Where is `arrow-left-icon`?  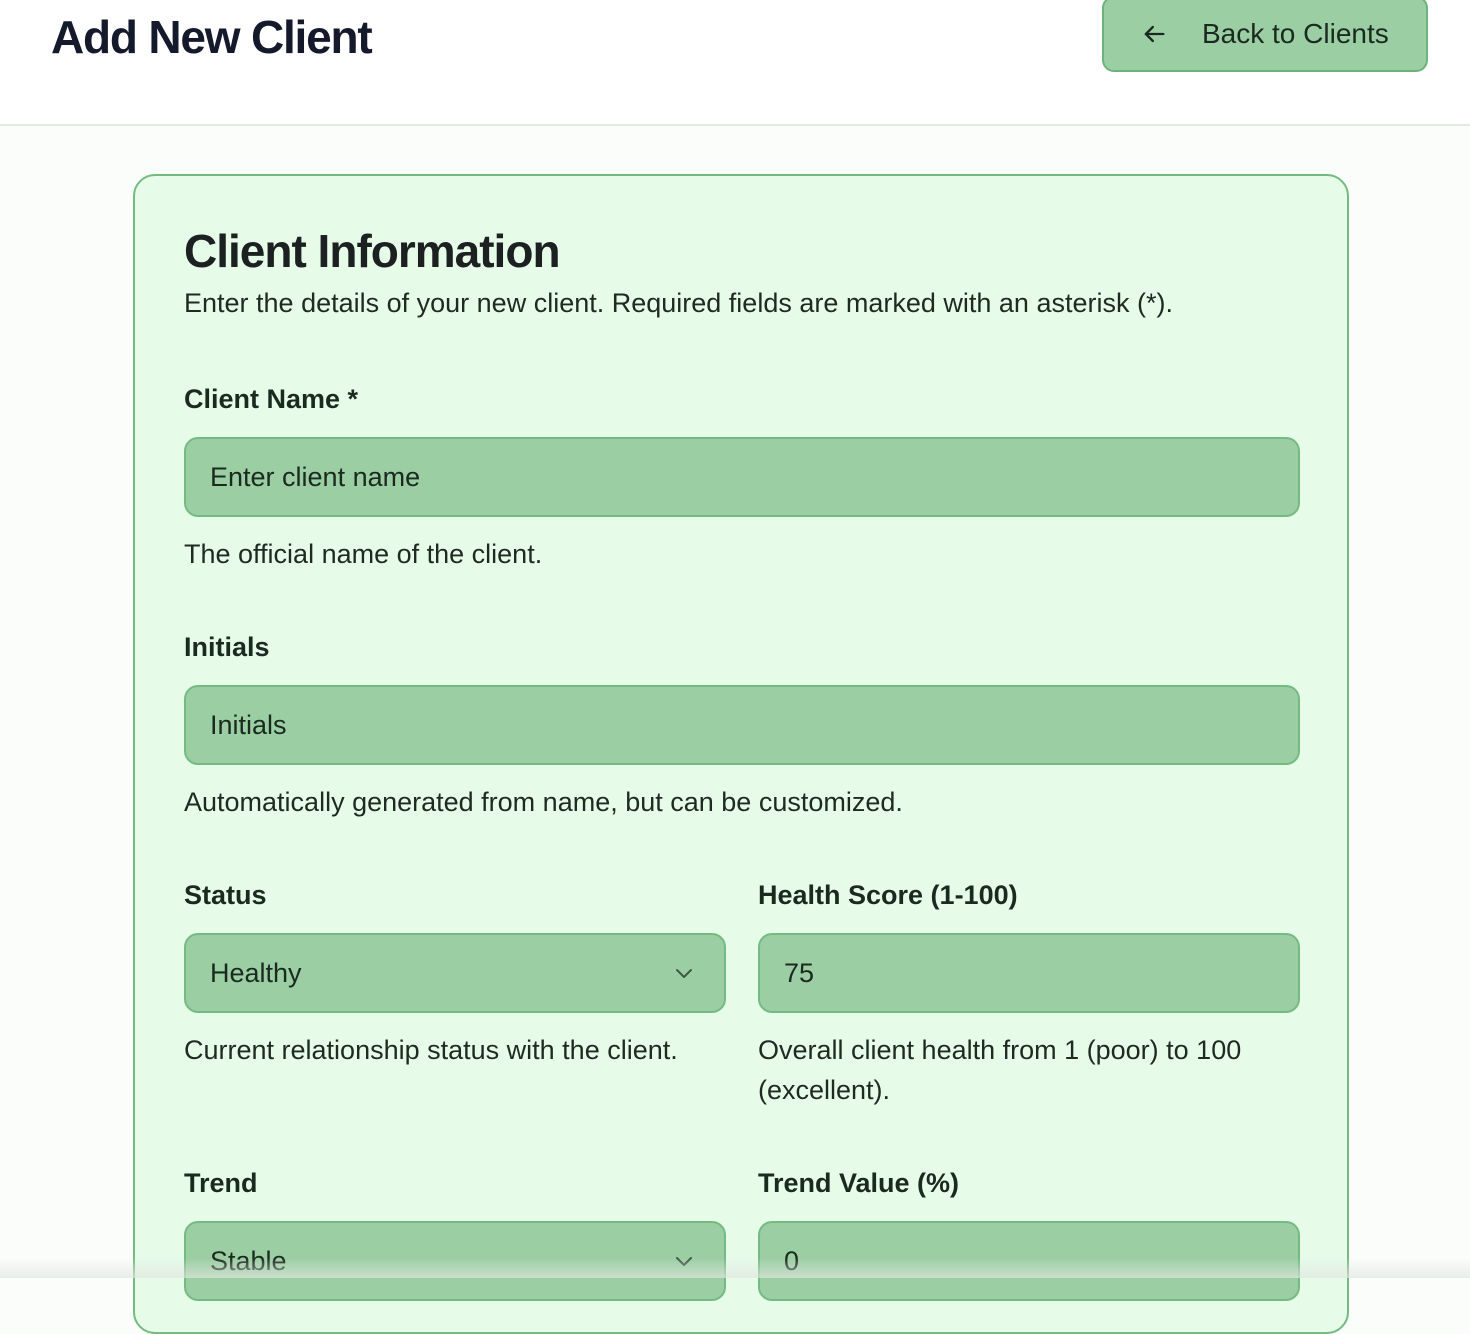
arrow-left-icon is located at coordinates (1154, 34).